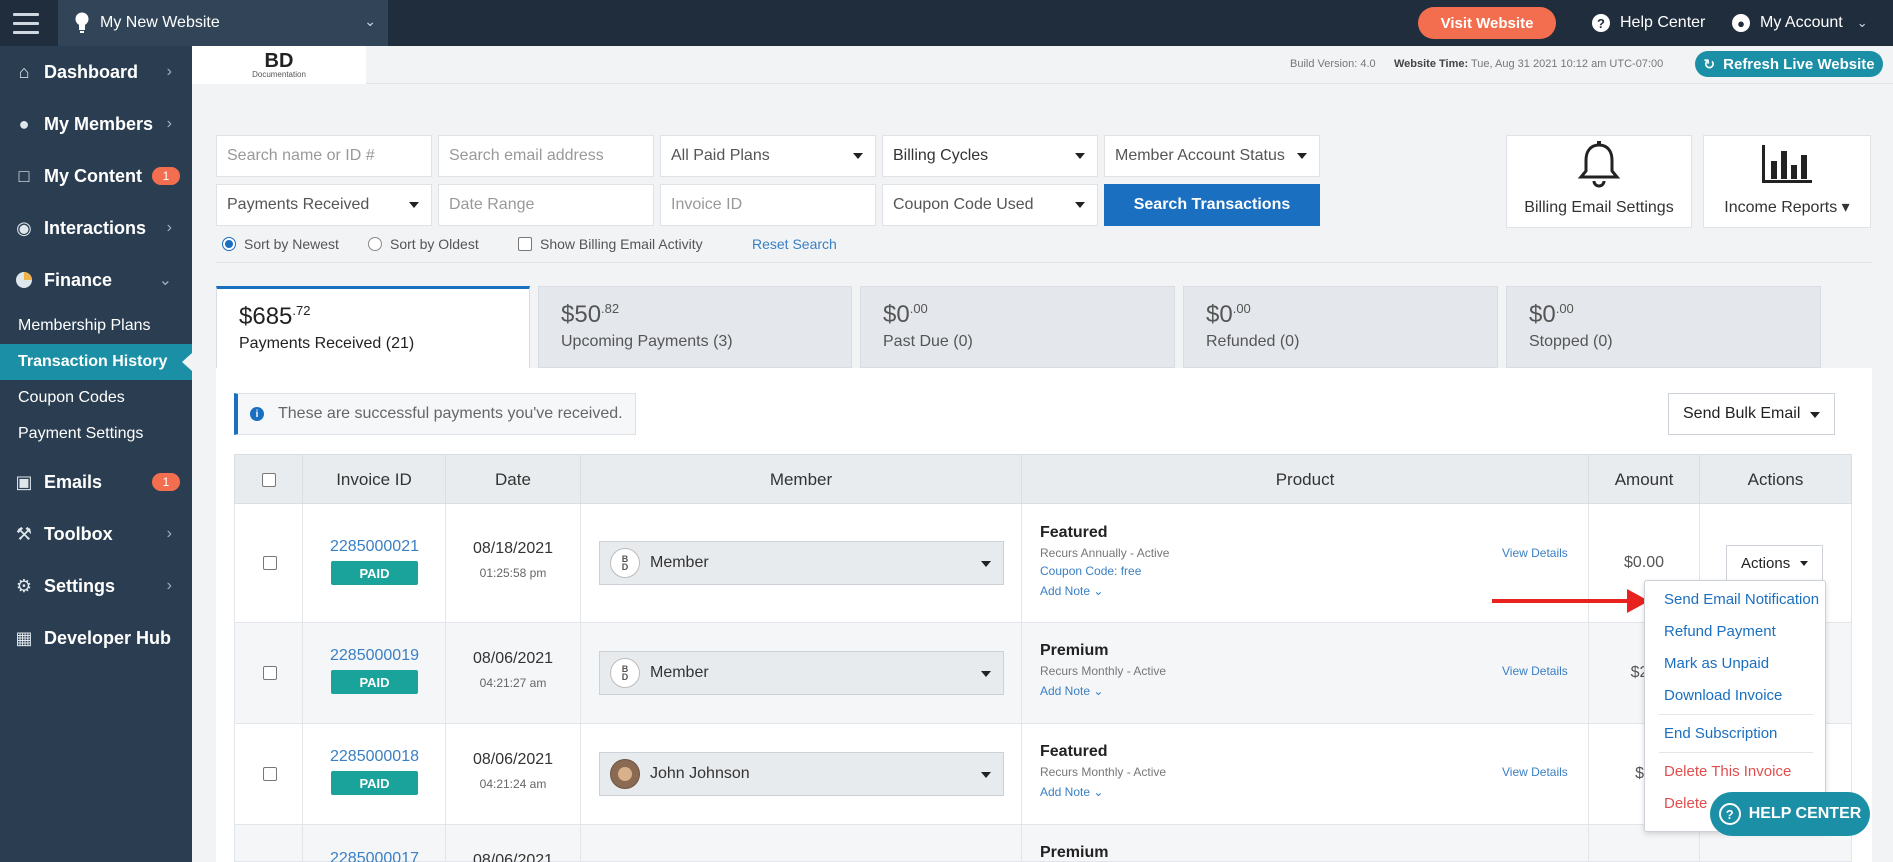 The image size is (1893, 862). I want to click on sidebar-item-emails: ▣ Emails 1, so click(96, 482).